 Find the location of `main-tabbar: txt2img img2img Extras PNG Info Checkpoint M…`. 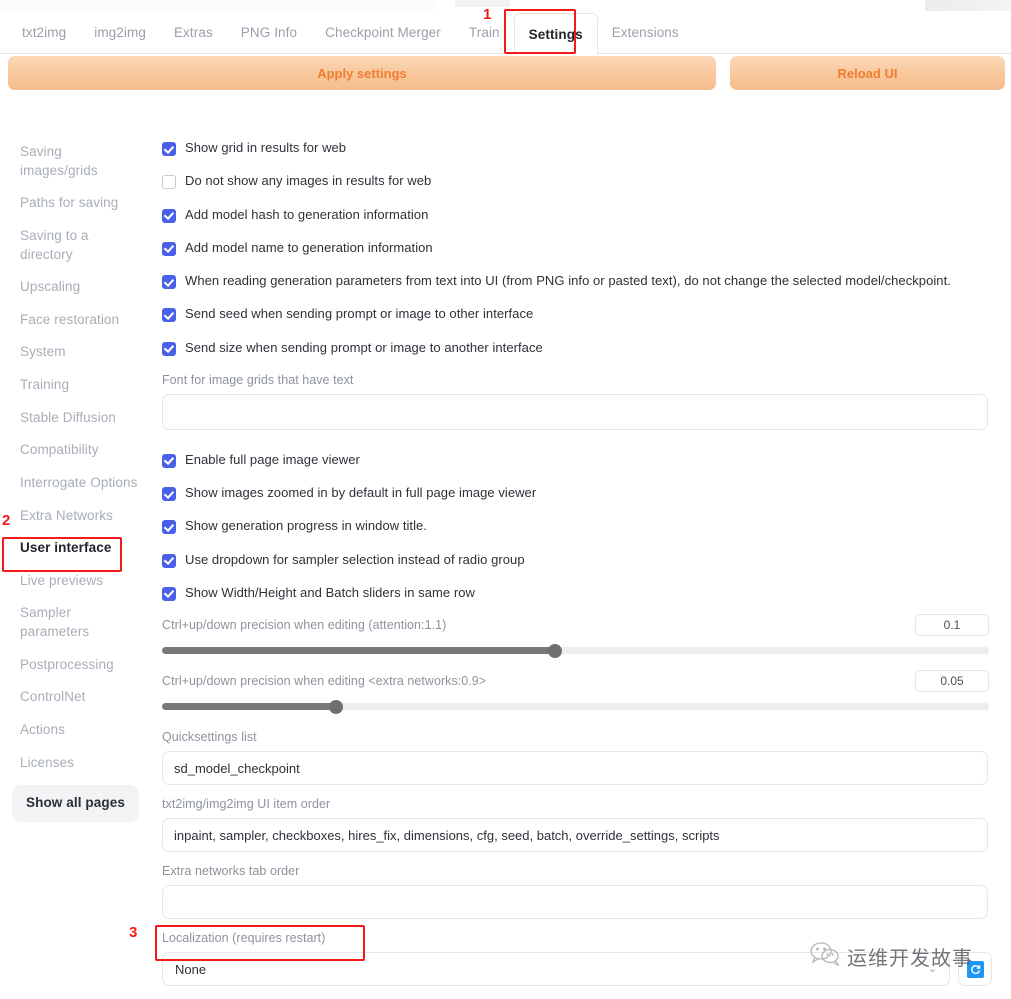

main-tabbar: txt2img img2img Extras PNG Info Checkpoint M… is located at coordinates (505, 33).